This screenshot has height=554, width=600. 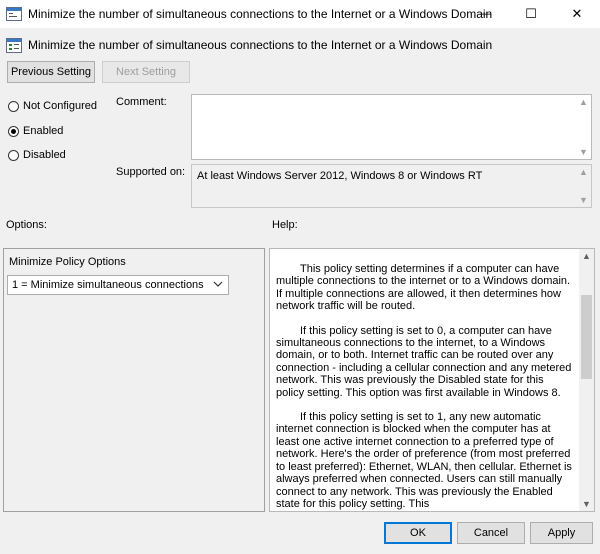 I want to click on radio-disabled-label: Disabled, so click(x=44, y=155).